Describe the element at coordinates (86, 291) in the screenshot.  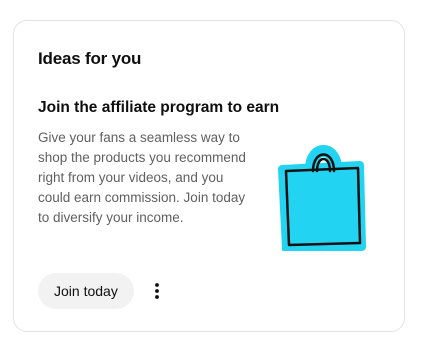
I see `join-today-button: Join today` at that location.